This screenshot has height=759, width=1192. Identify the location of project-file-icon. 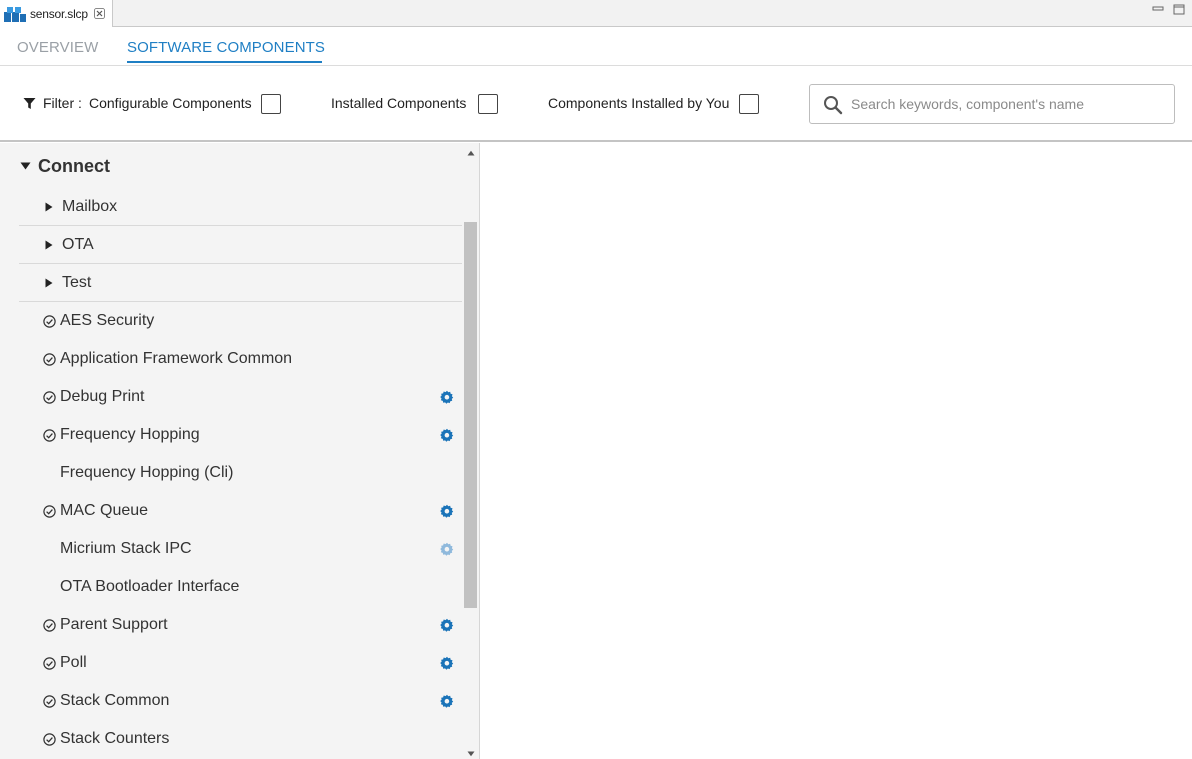
(15, 14).